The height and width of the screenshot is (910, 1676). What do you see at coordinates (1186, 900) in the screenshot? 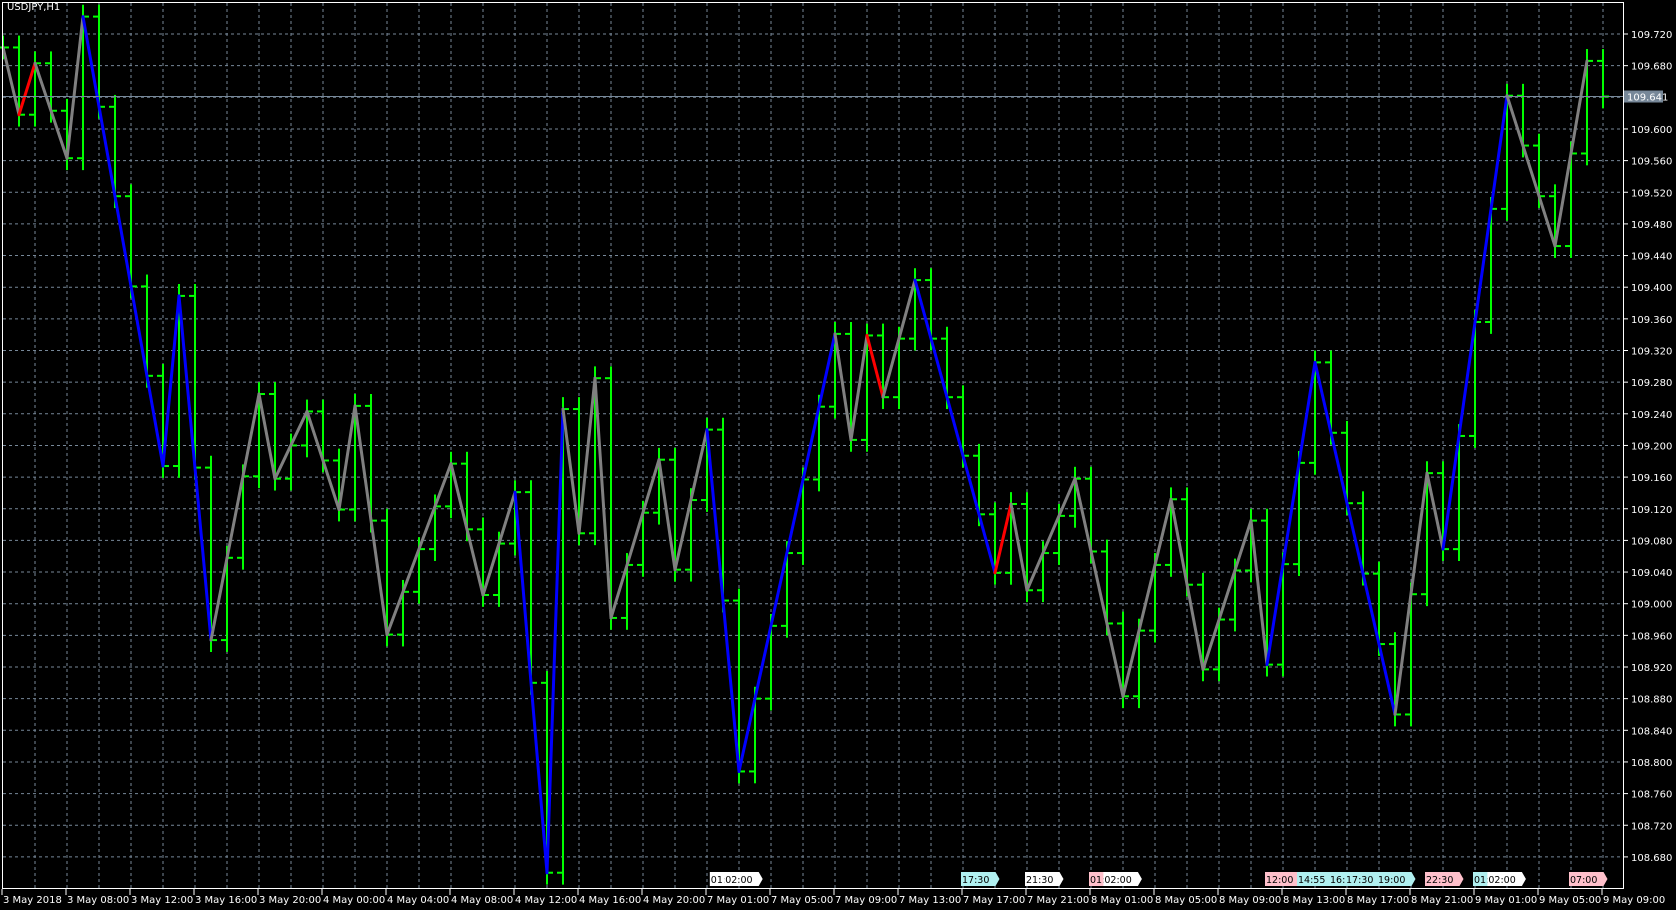
I see `x-tick-label: 8 May 05:00` at bounding box center [1186, 900].